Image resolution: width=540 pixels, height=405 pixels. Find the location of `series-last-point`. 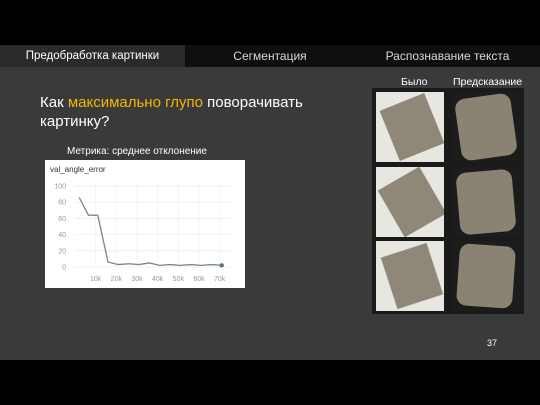

series-last-point is located at coordinates (221, 265).